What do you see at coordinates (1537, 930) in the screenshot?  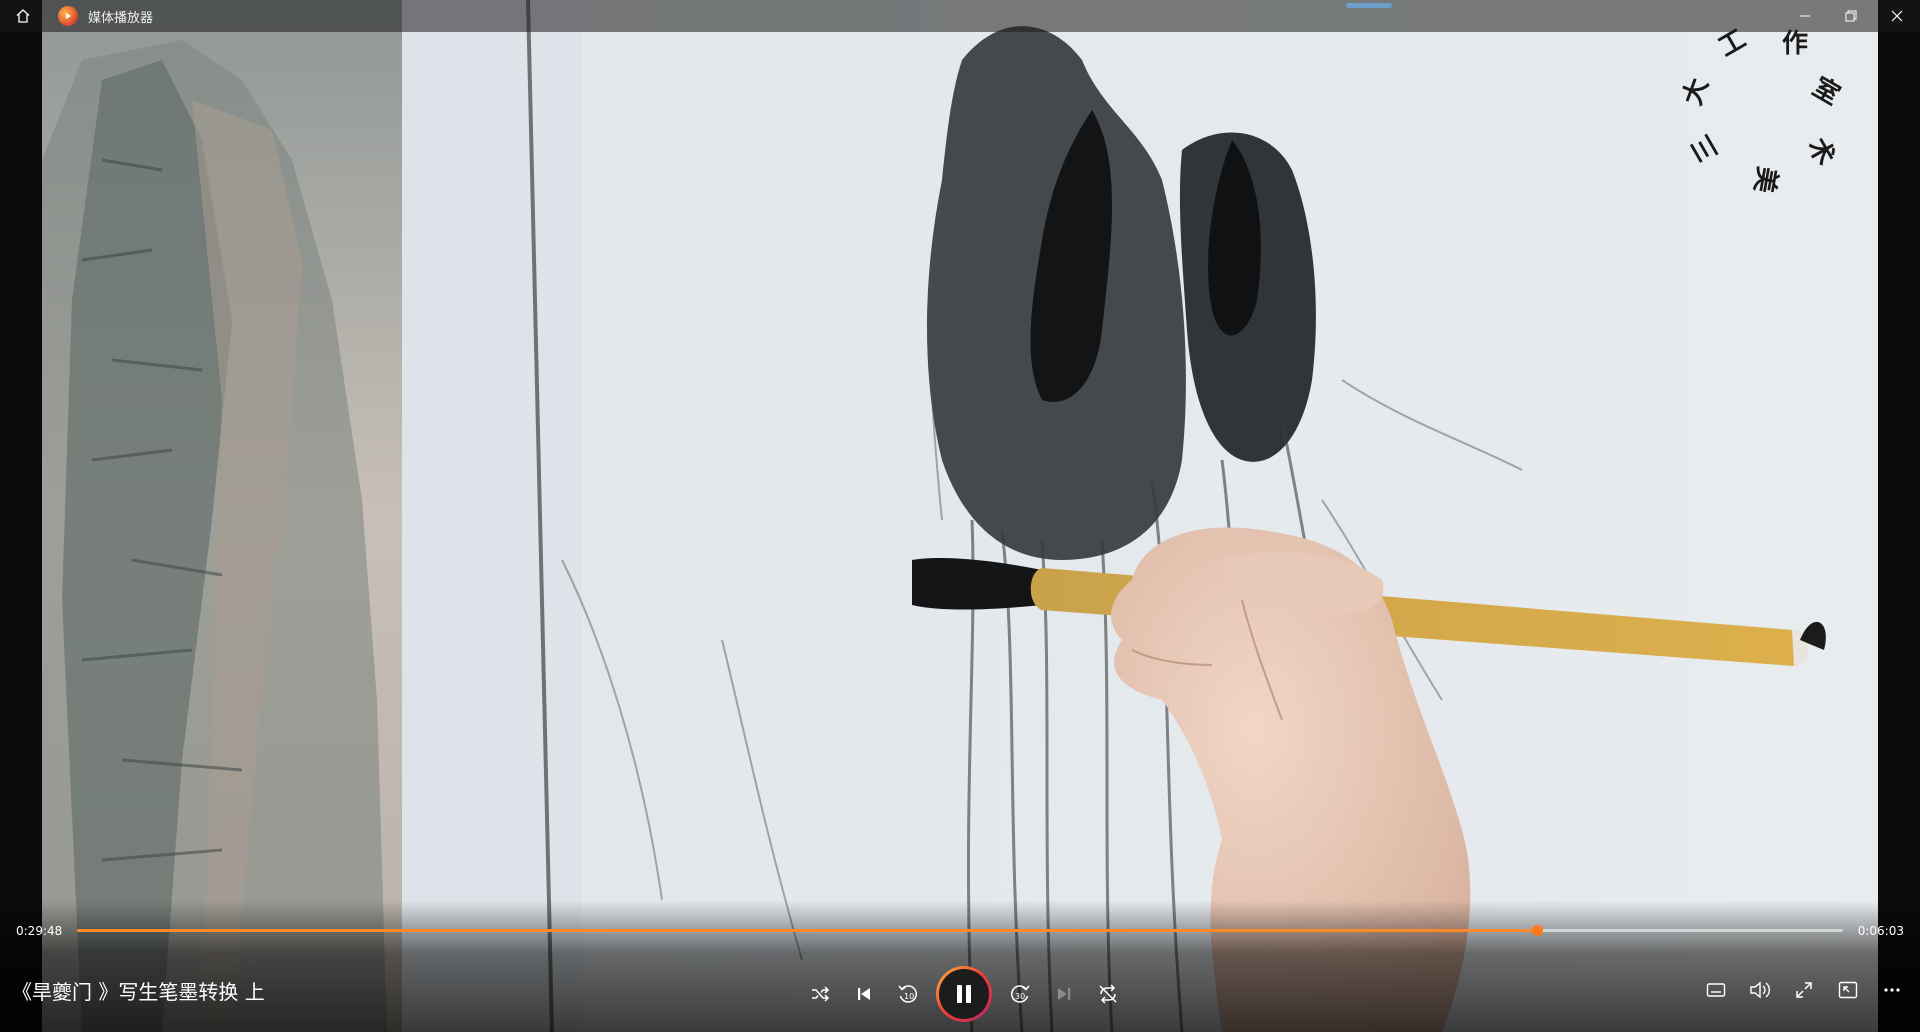 I see `seek-thumb` at bounding box center [1537, 930].